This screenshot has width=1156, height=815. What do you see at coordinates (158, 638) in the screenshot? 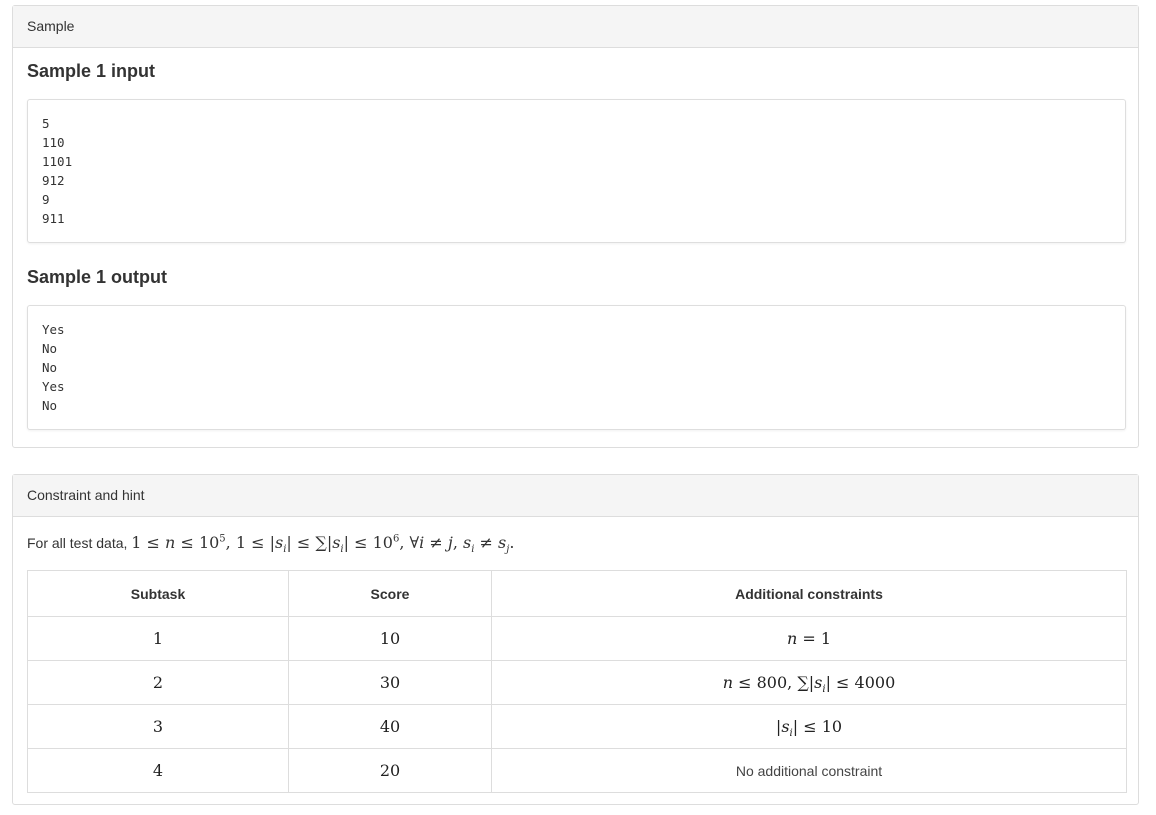
I see `subtask-cell: 1` at bounding box center [158, 638].